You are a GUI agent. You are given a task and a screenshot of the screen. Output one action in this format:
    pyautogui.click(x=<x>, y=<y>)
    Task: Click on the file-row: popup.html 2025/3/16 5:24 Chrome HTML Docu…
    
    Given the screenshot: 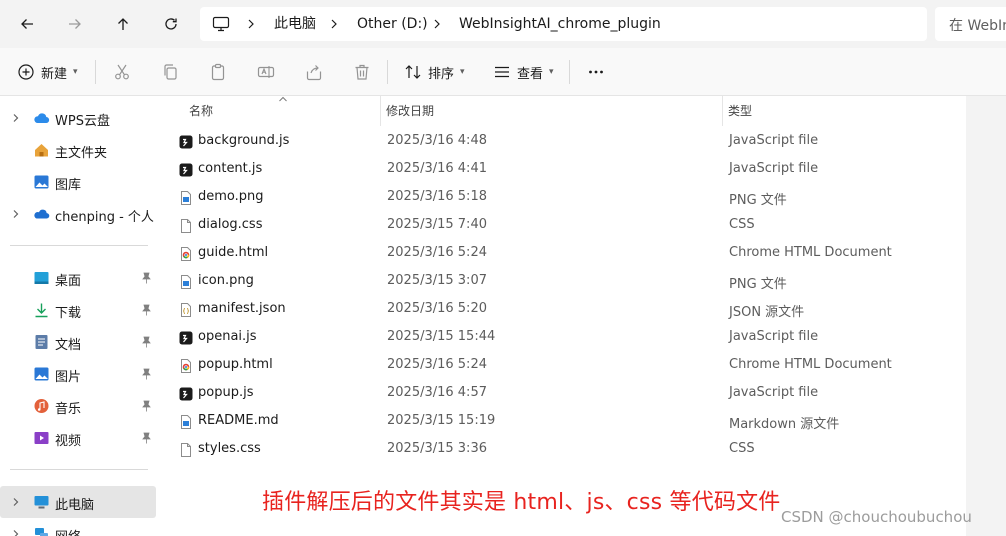 What is the action you would take?
    pyautogui.click(x=565, y=365)
    